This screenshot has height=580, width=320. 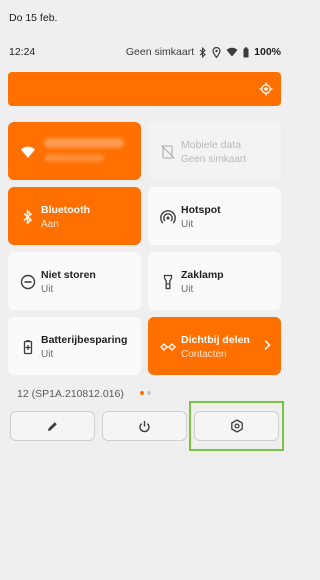 I want to click on wifi-status-redacted, so click(x=74, y=158).